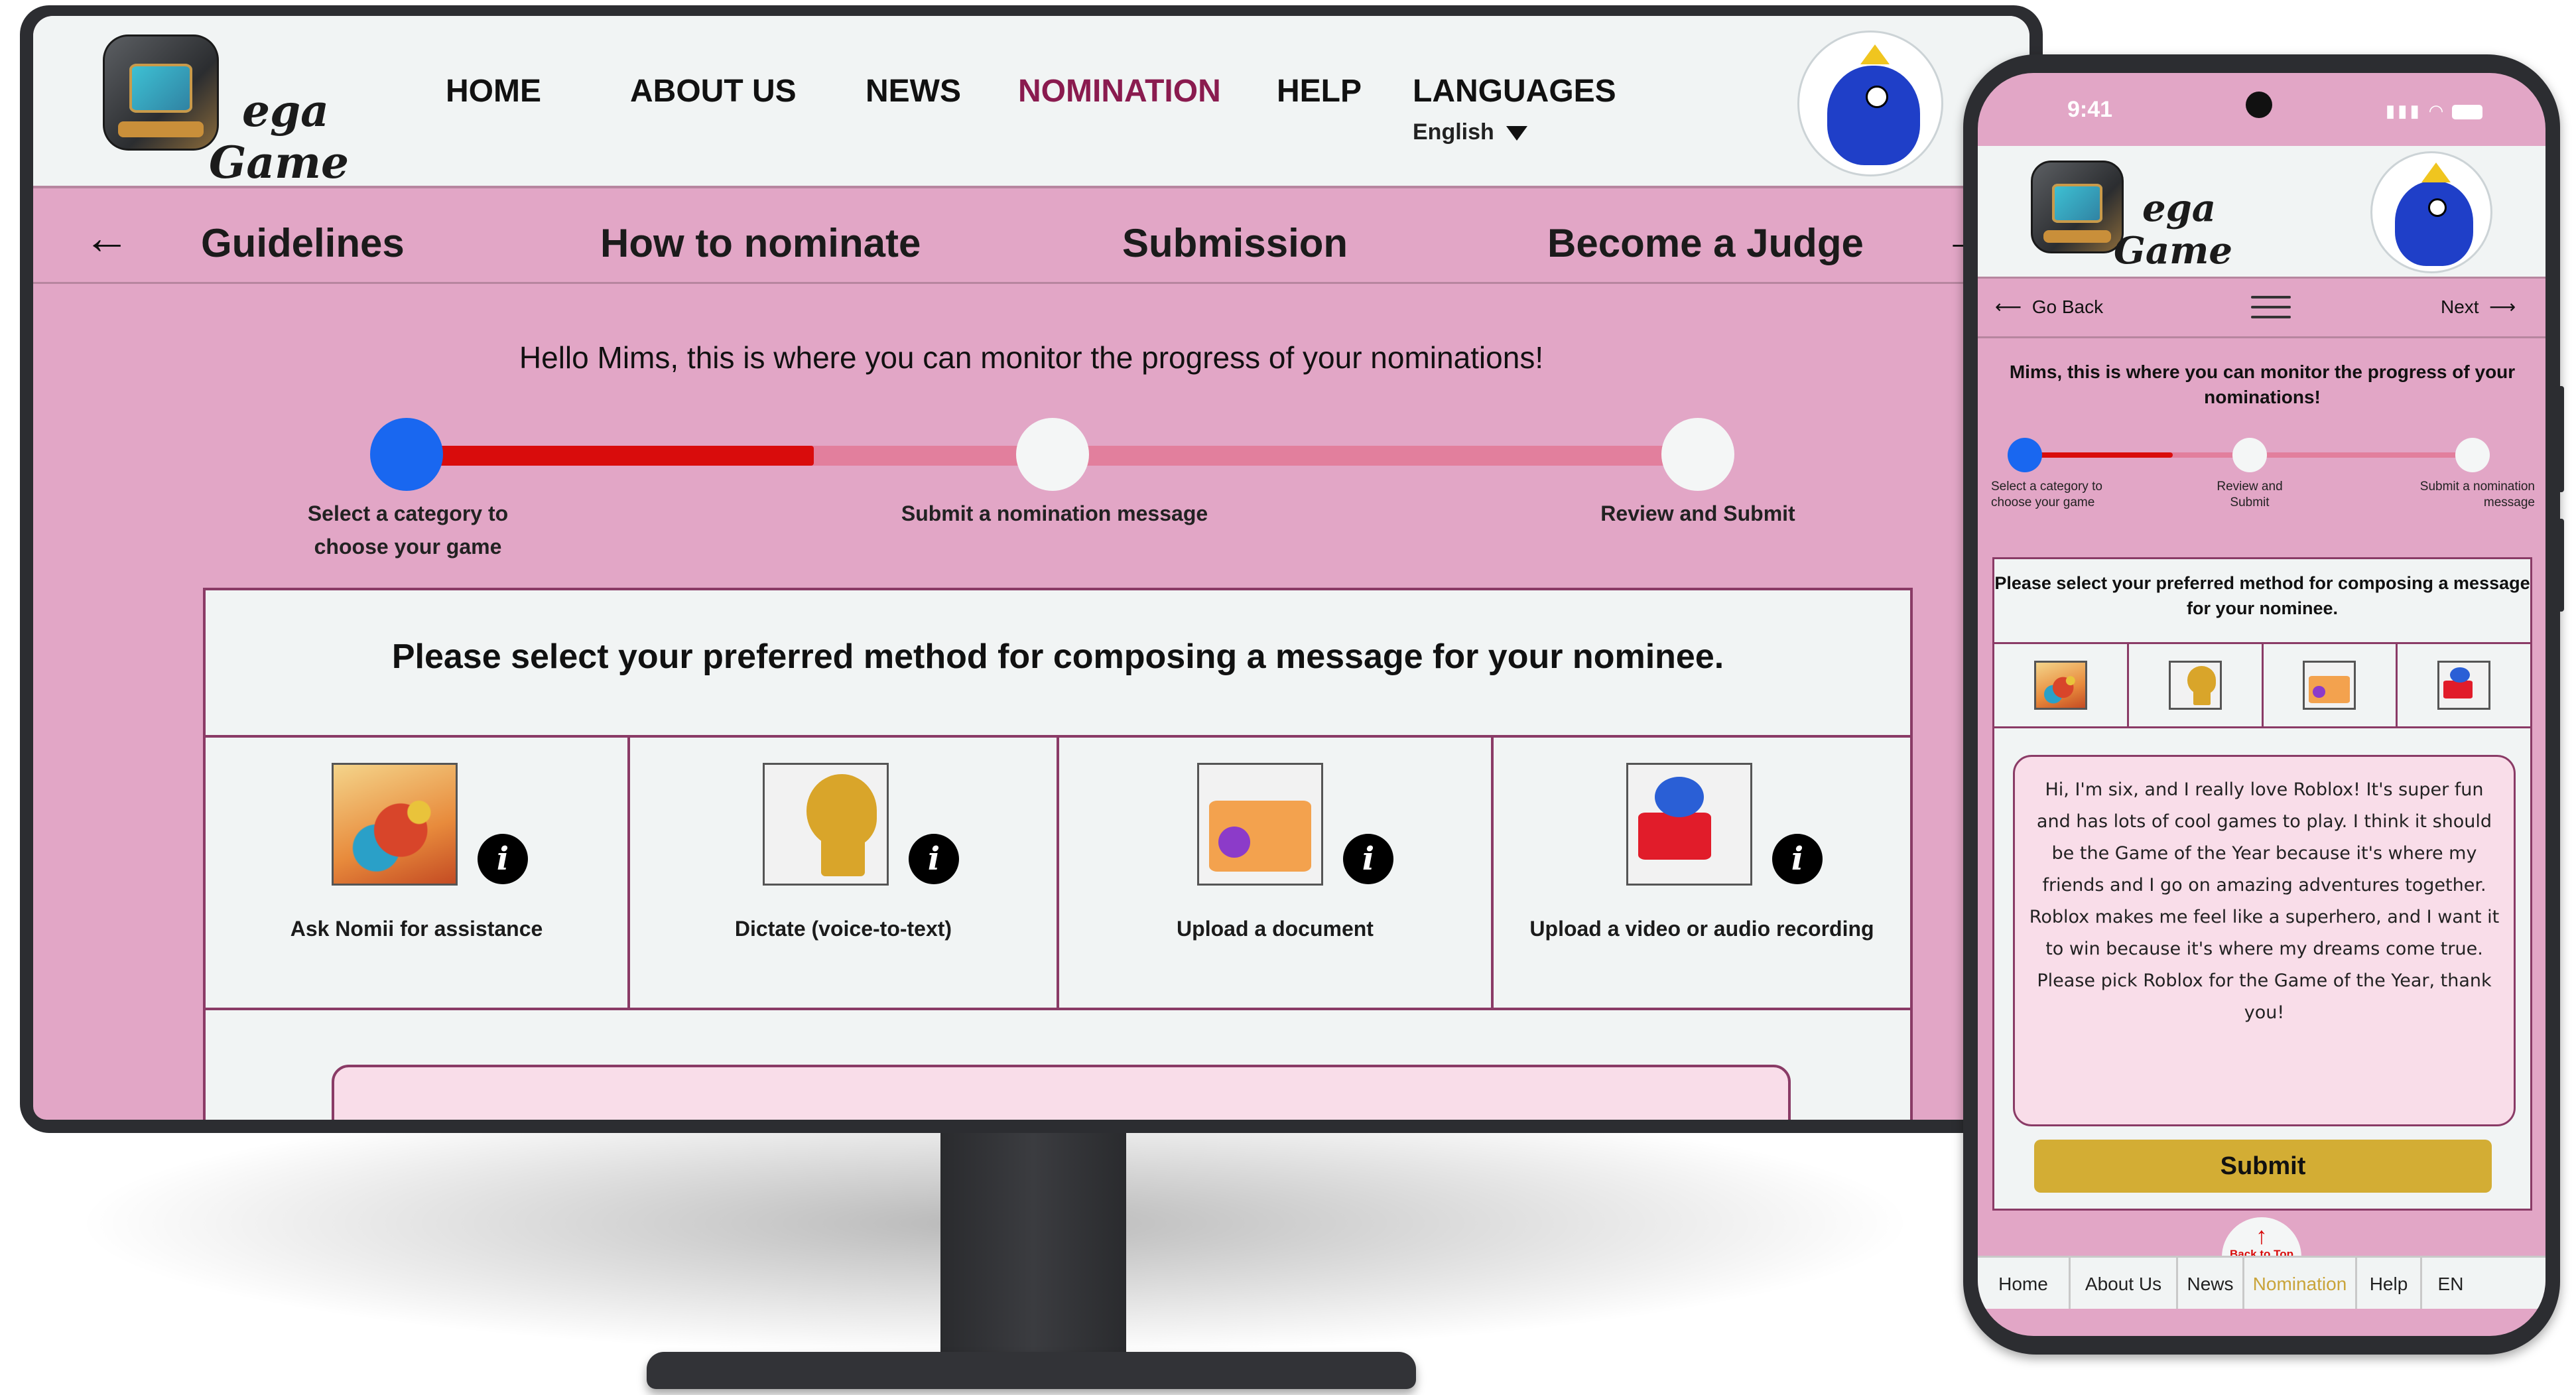  I want to click on option-upload-video-audio, so click(2464, 685).